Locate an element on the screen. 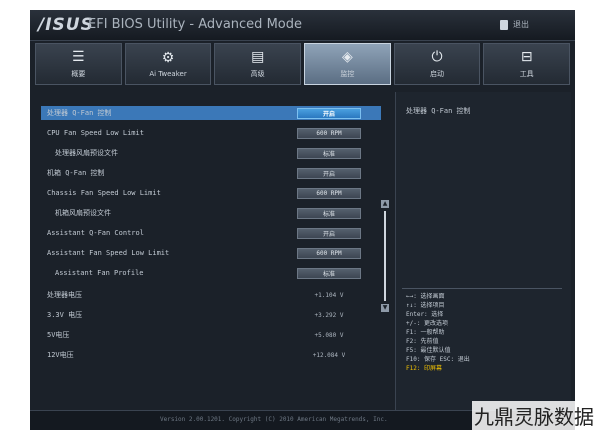 This screenshot has width=600, height=438. setting-row-cpu-qfan: 处理器 Q-Fan 控制 开启 is located at coordinates (211, 113).